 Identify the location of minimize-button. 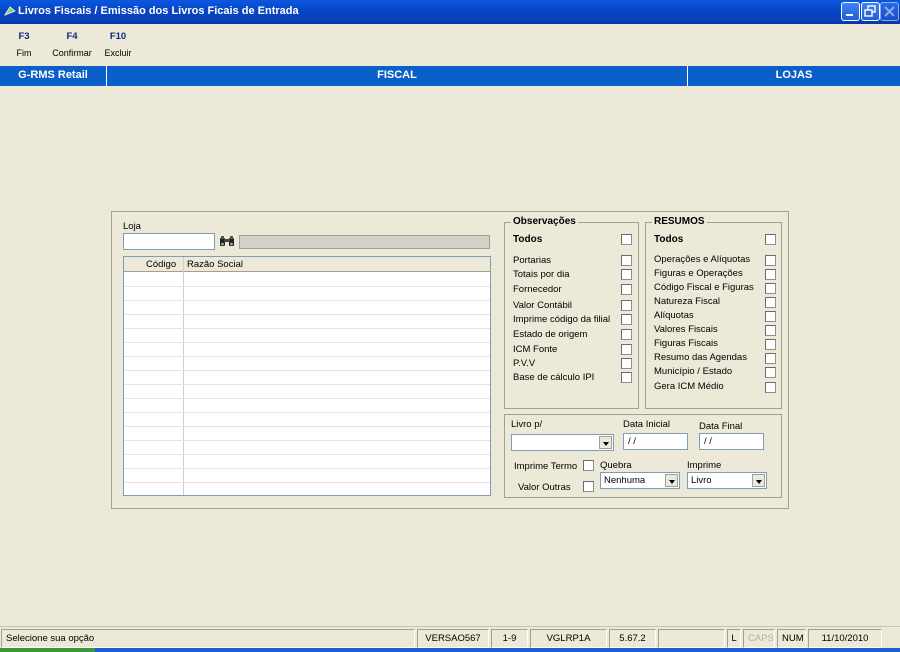
(850, 11).